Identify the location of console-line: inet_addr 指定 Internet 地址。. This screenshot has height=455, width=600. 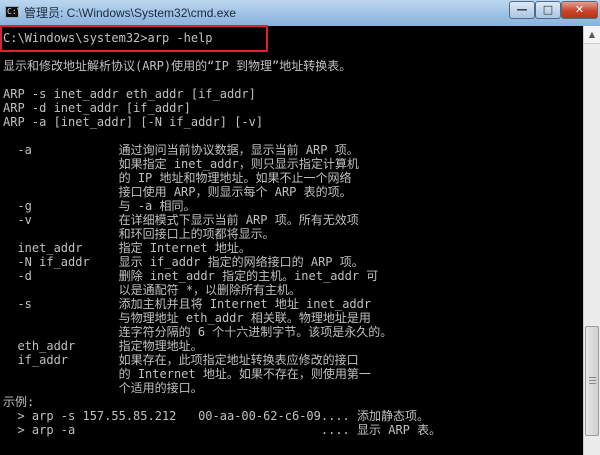
(127, 248).